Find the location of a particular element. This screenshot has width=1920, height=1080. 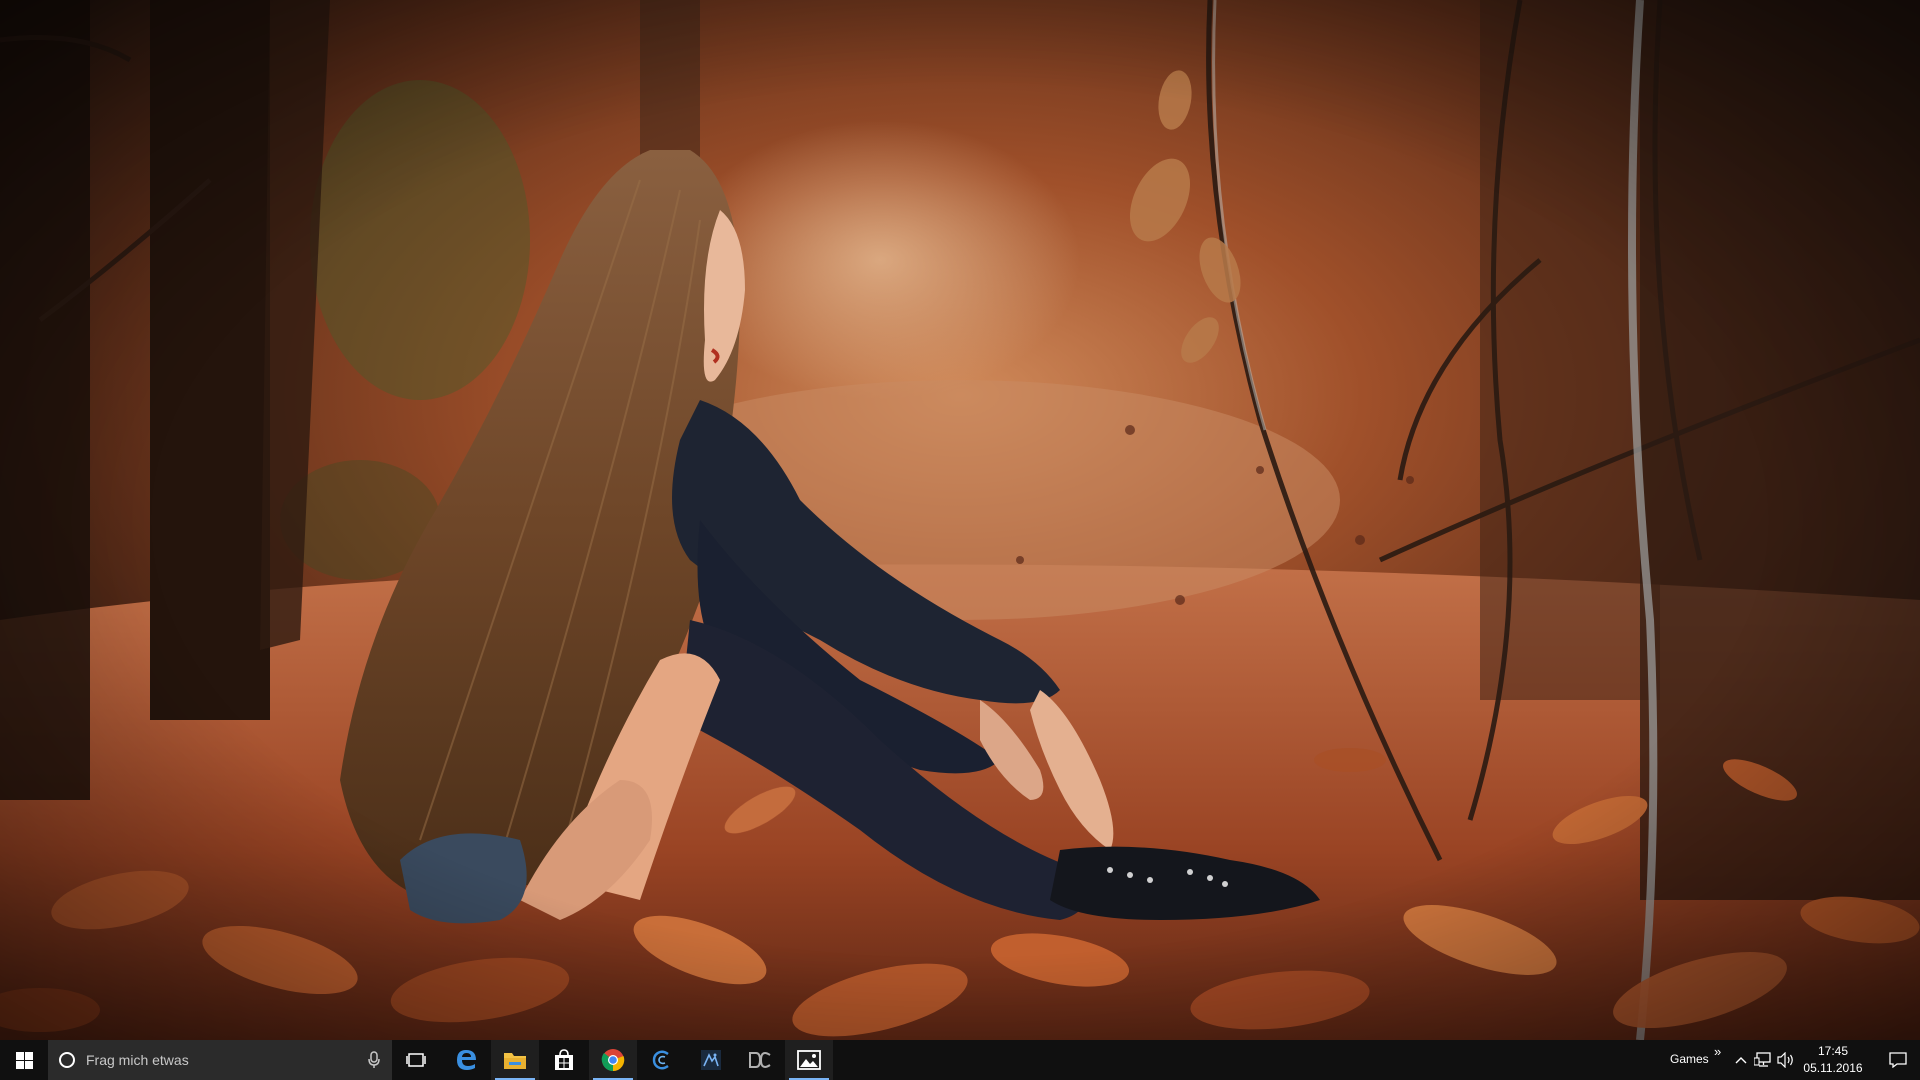

notification-icon is located at coordinates (1898, 1060).